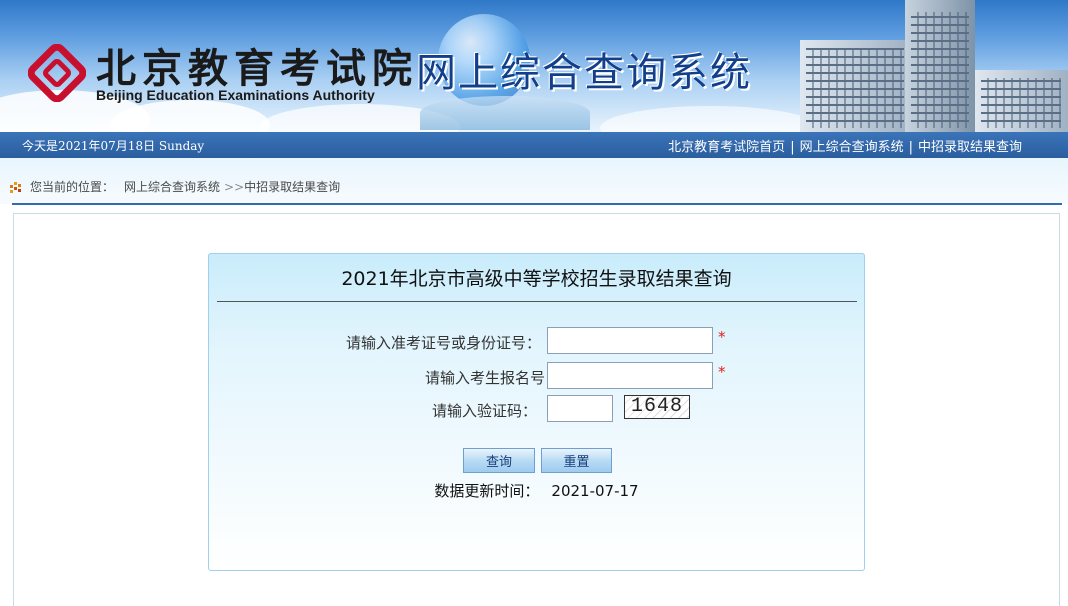 The height and width of the screenshot is (606, 1068). Describe the element at coordinates (499, 460) in the screenshot. I see `query-button: 查询` at that location.